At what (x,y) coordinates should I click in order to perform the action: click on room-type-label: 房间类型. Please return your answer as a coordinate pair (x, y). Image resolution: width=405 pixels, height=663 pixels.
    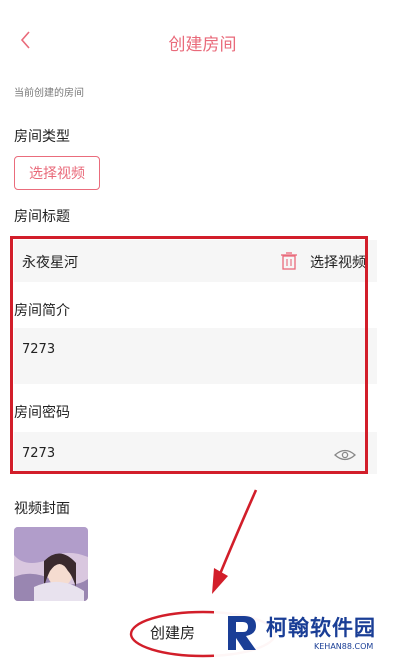
    Looking at the image, I should click on (42, 137).